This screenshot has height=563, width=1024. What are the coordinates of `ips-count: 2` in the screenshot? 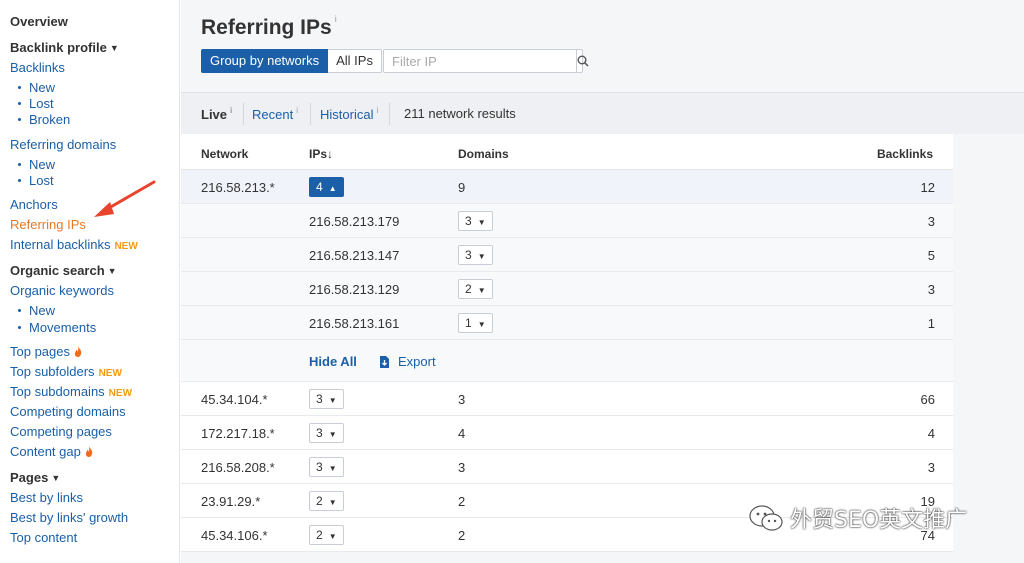 It's located at (319, 535).